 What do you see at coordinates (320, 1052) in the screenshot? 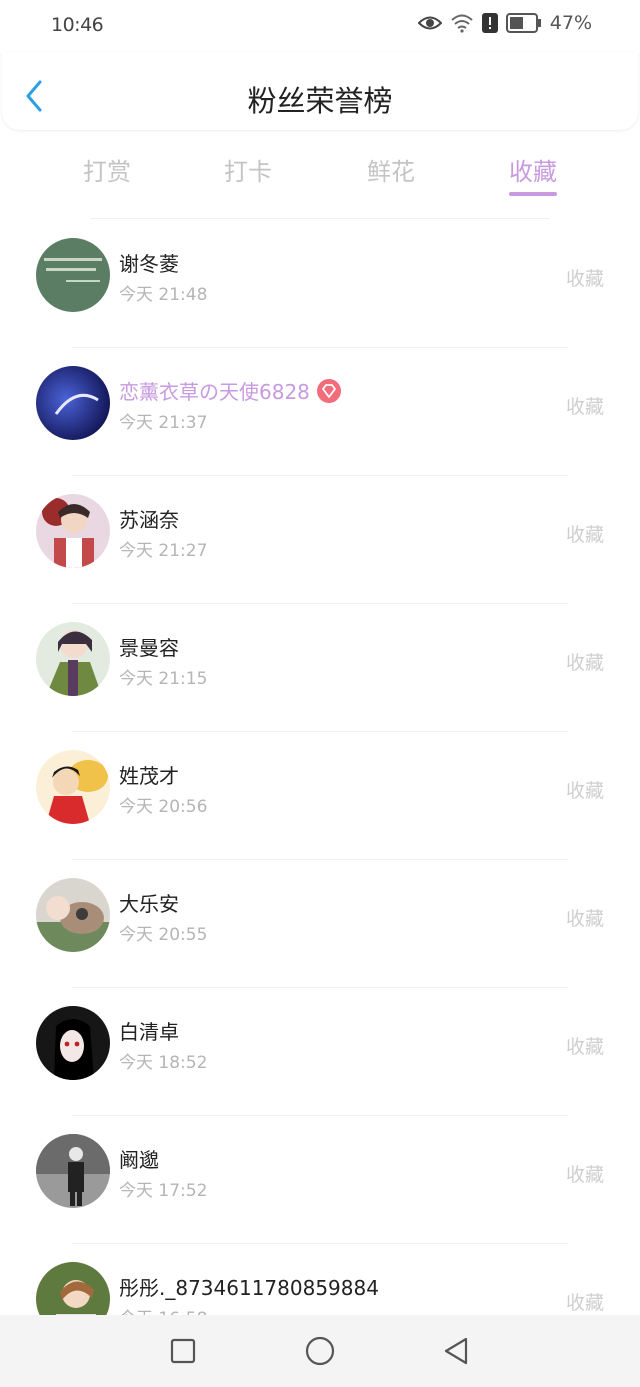
I see `list-item: 白清卓 今天 18:52 收藏` at bounding box center [320, 1052].